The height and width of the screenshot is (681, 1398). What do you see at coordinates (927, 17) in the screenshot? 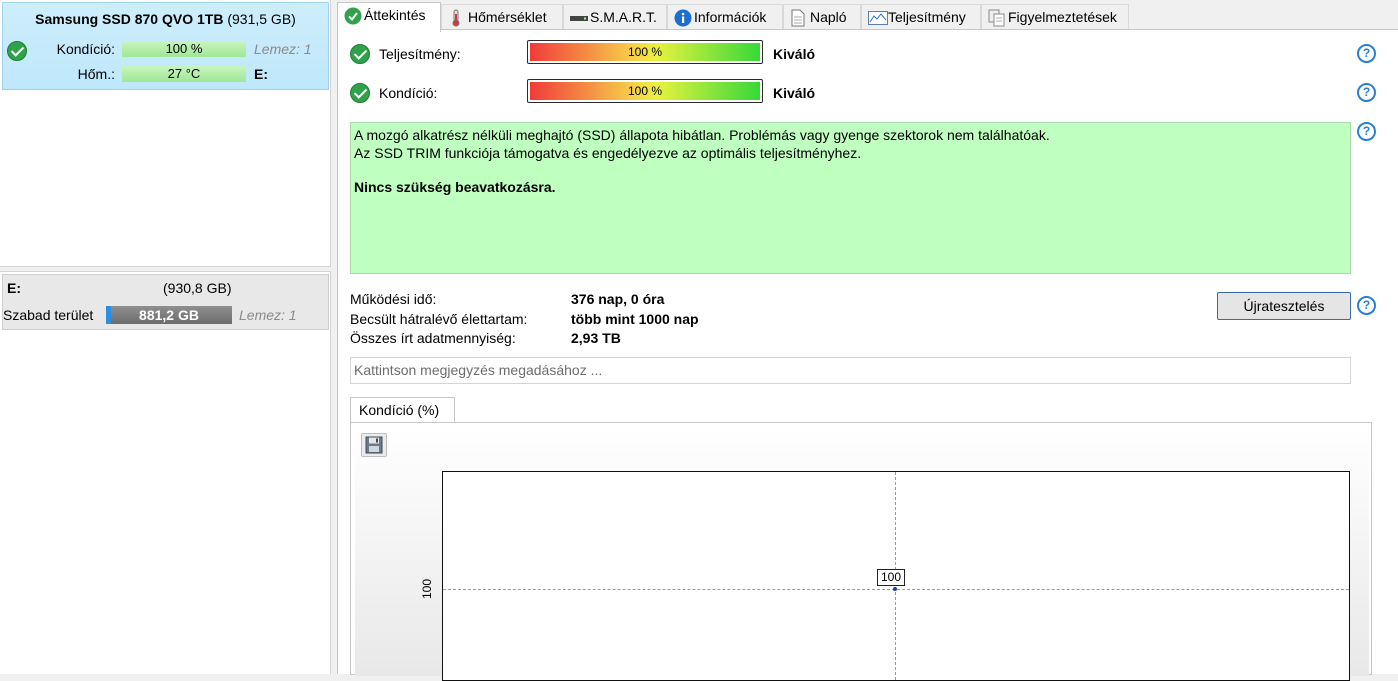
I see `tab-performance-label: Teljesítmény` at bounding box center [927, 17].